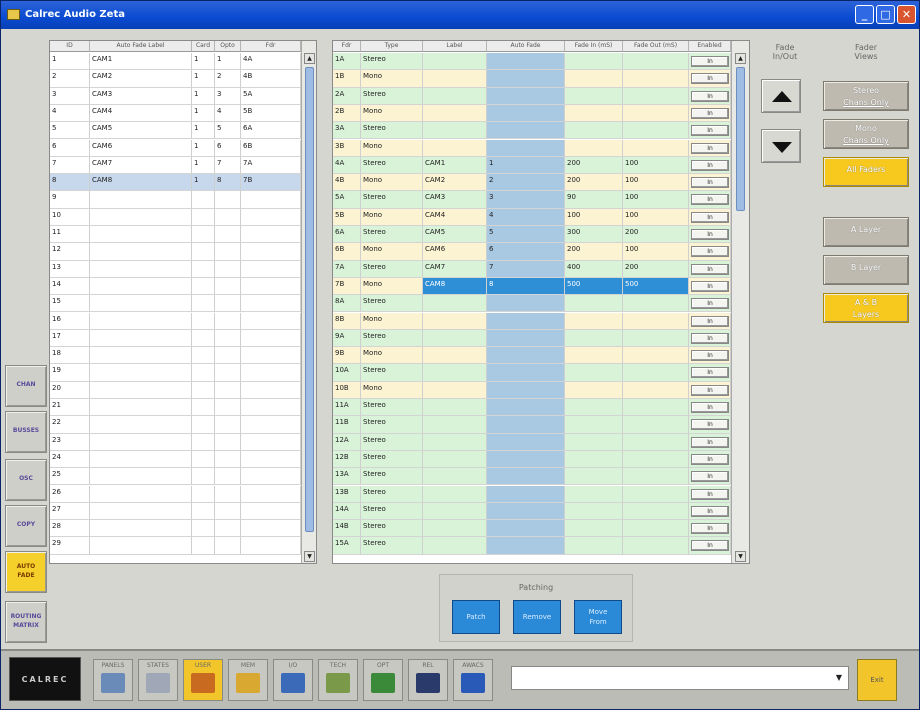 The image size is (920, 710). What do you see at coordinates (598, 617) in the screenshot?
I see `move-from-button: Move From` at bounding box center [598, 617].